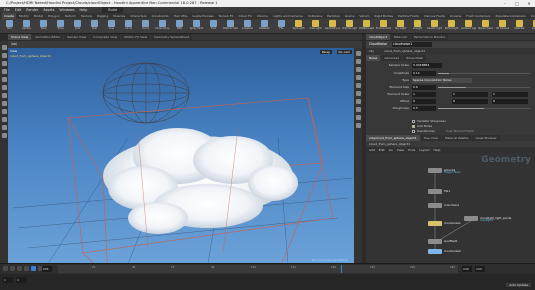  What do you see at coordinates (378, 37) in the screenshot?
I see `tab-cloudobject: cloudObject` at bounding box center [378, 37].